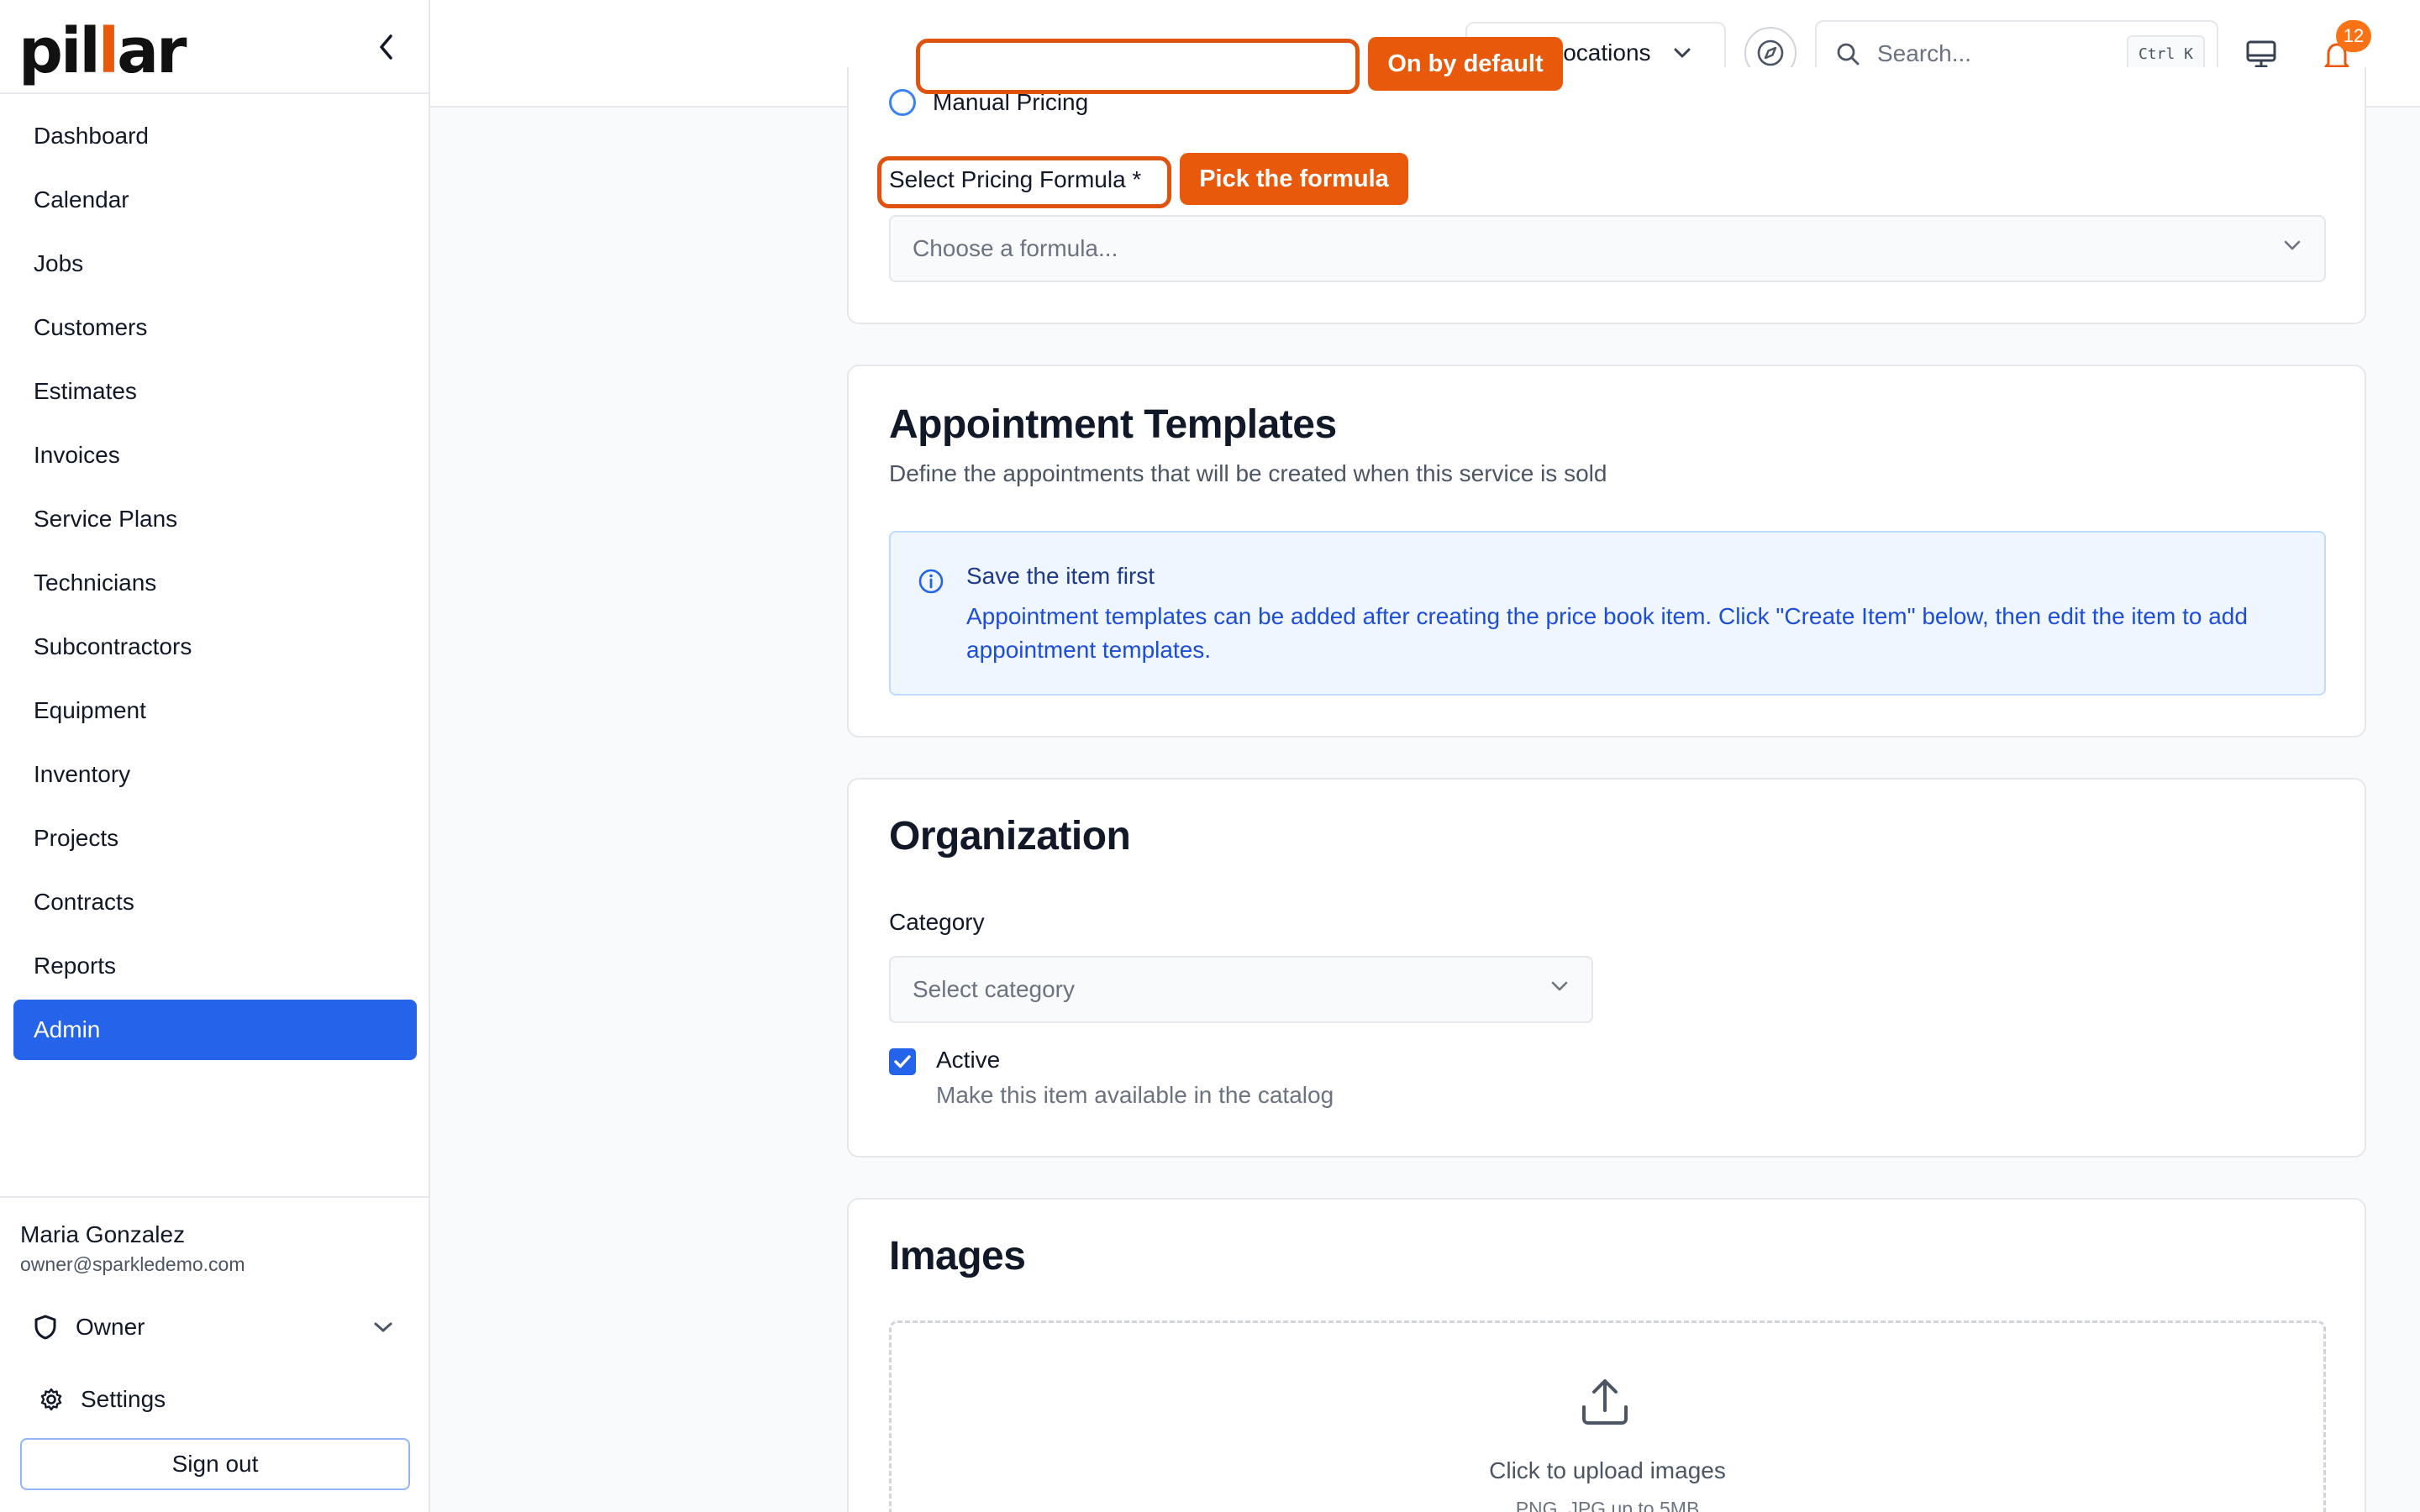  Describe the element at coordinates (110, 1327) in the screenshot. I see `role-label: Owner` at that location.